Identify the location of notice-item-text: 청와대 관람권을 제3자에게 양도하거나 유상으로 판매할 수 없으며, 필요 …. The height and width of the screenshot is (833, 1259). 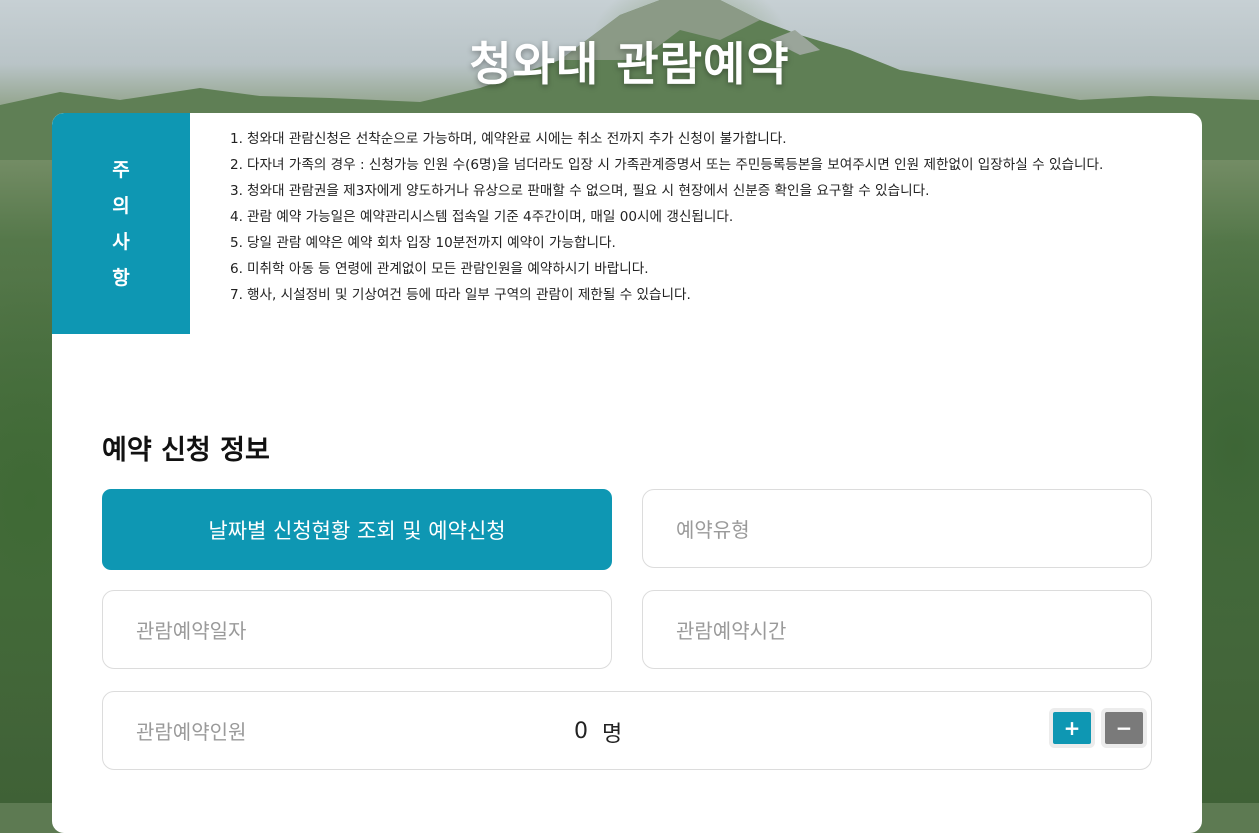
(588, 191).